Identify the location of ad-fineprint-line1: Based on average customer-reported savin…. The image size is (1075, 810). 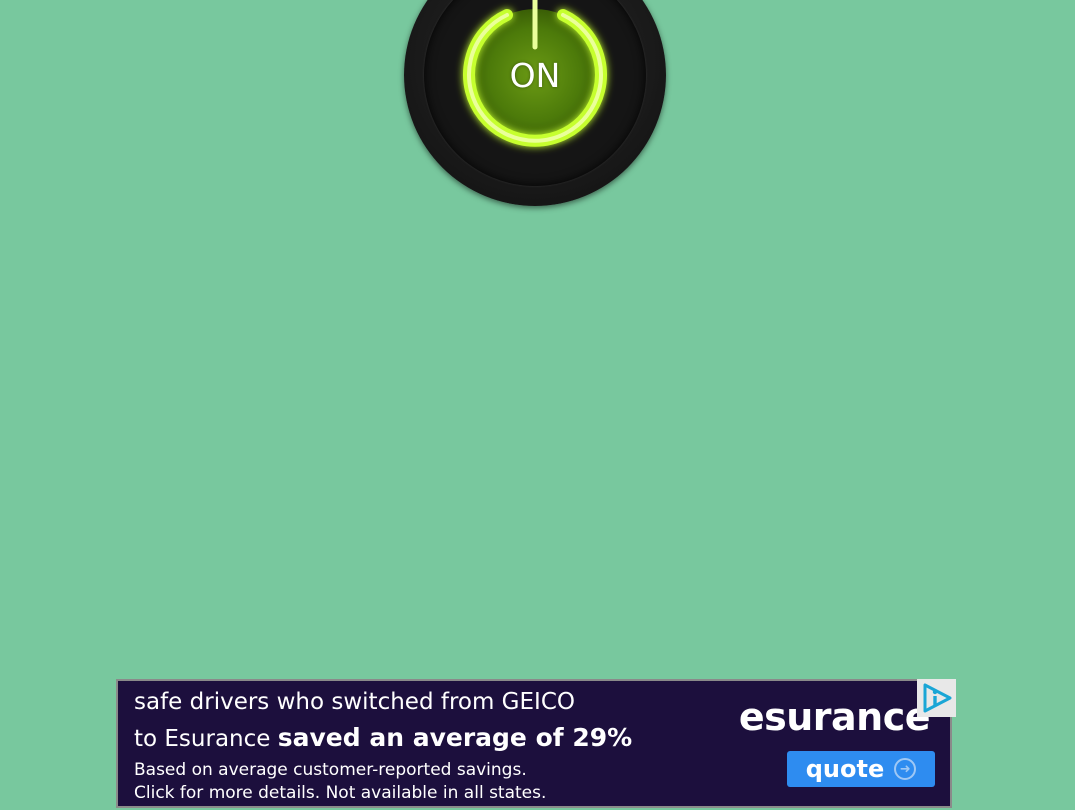
(330, 770).